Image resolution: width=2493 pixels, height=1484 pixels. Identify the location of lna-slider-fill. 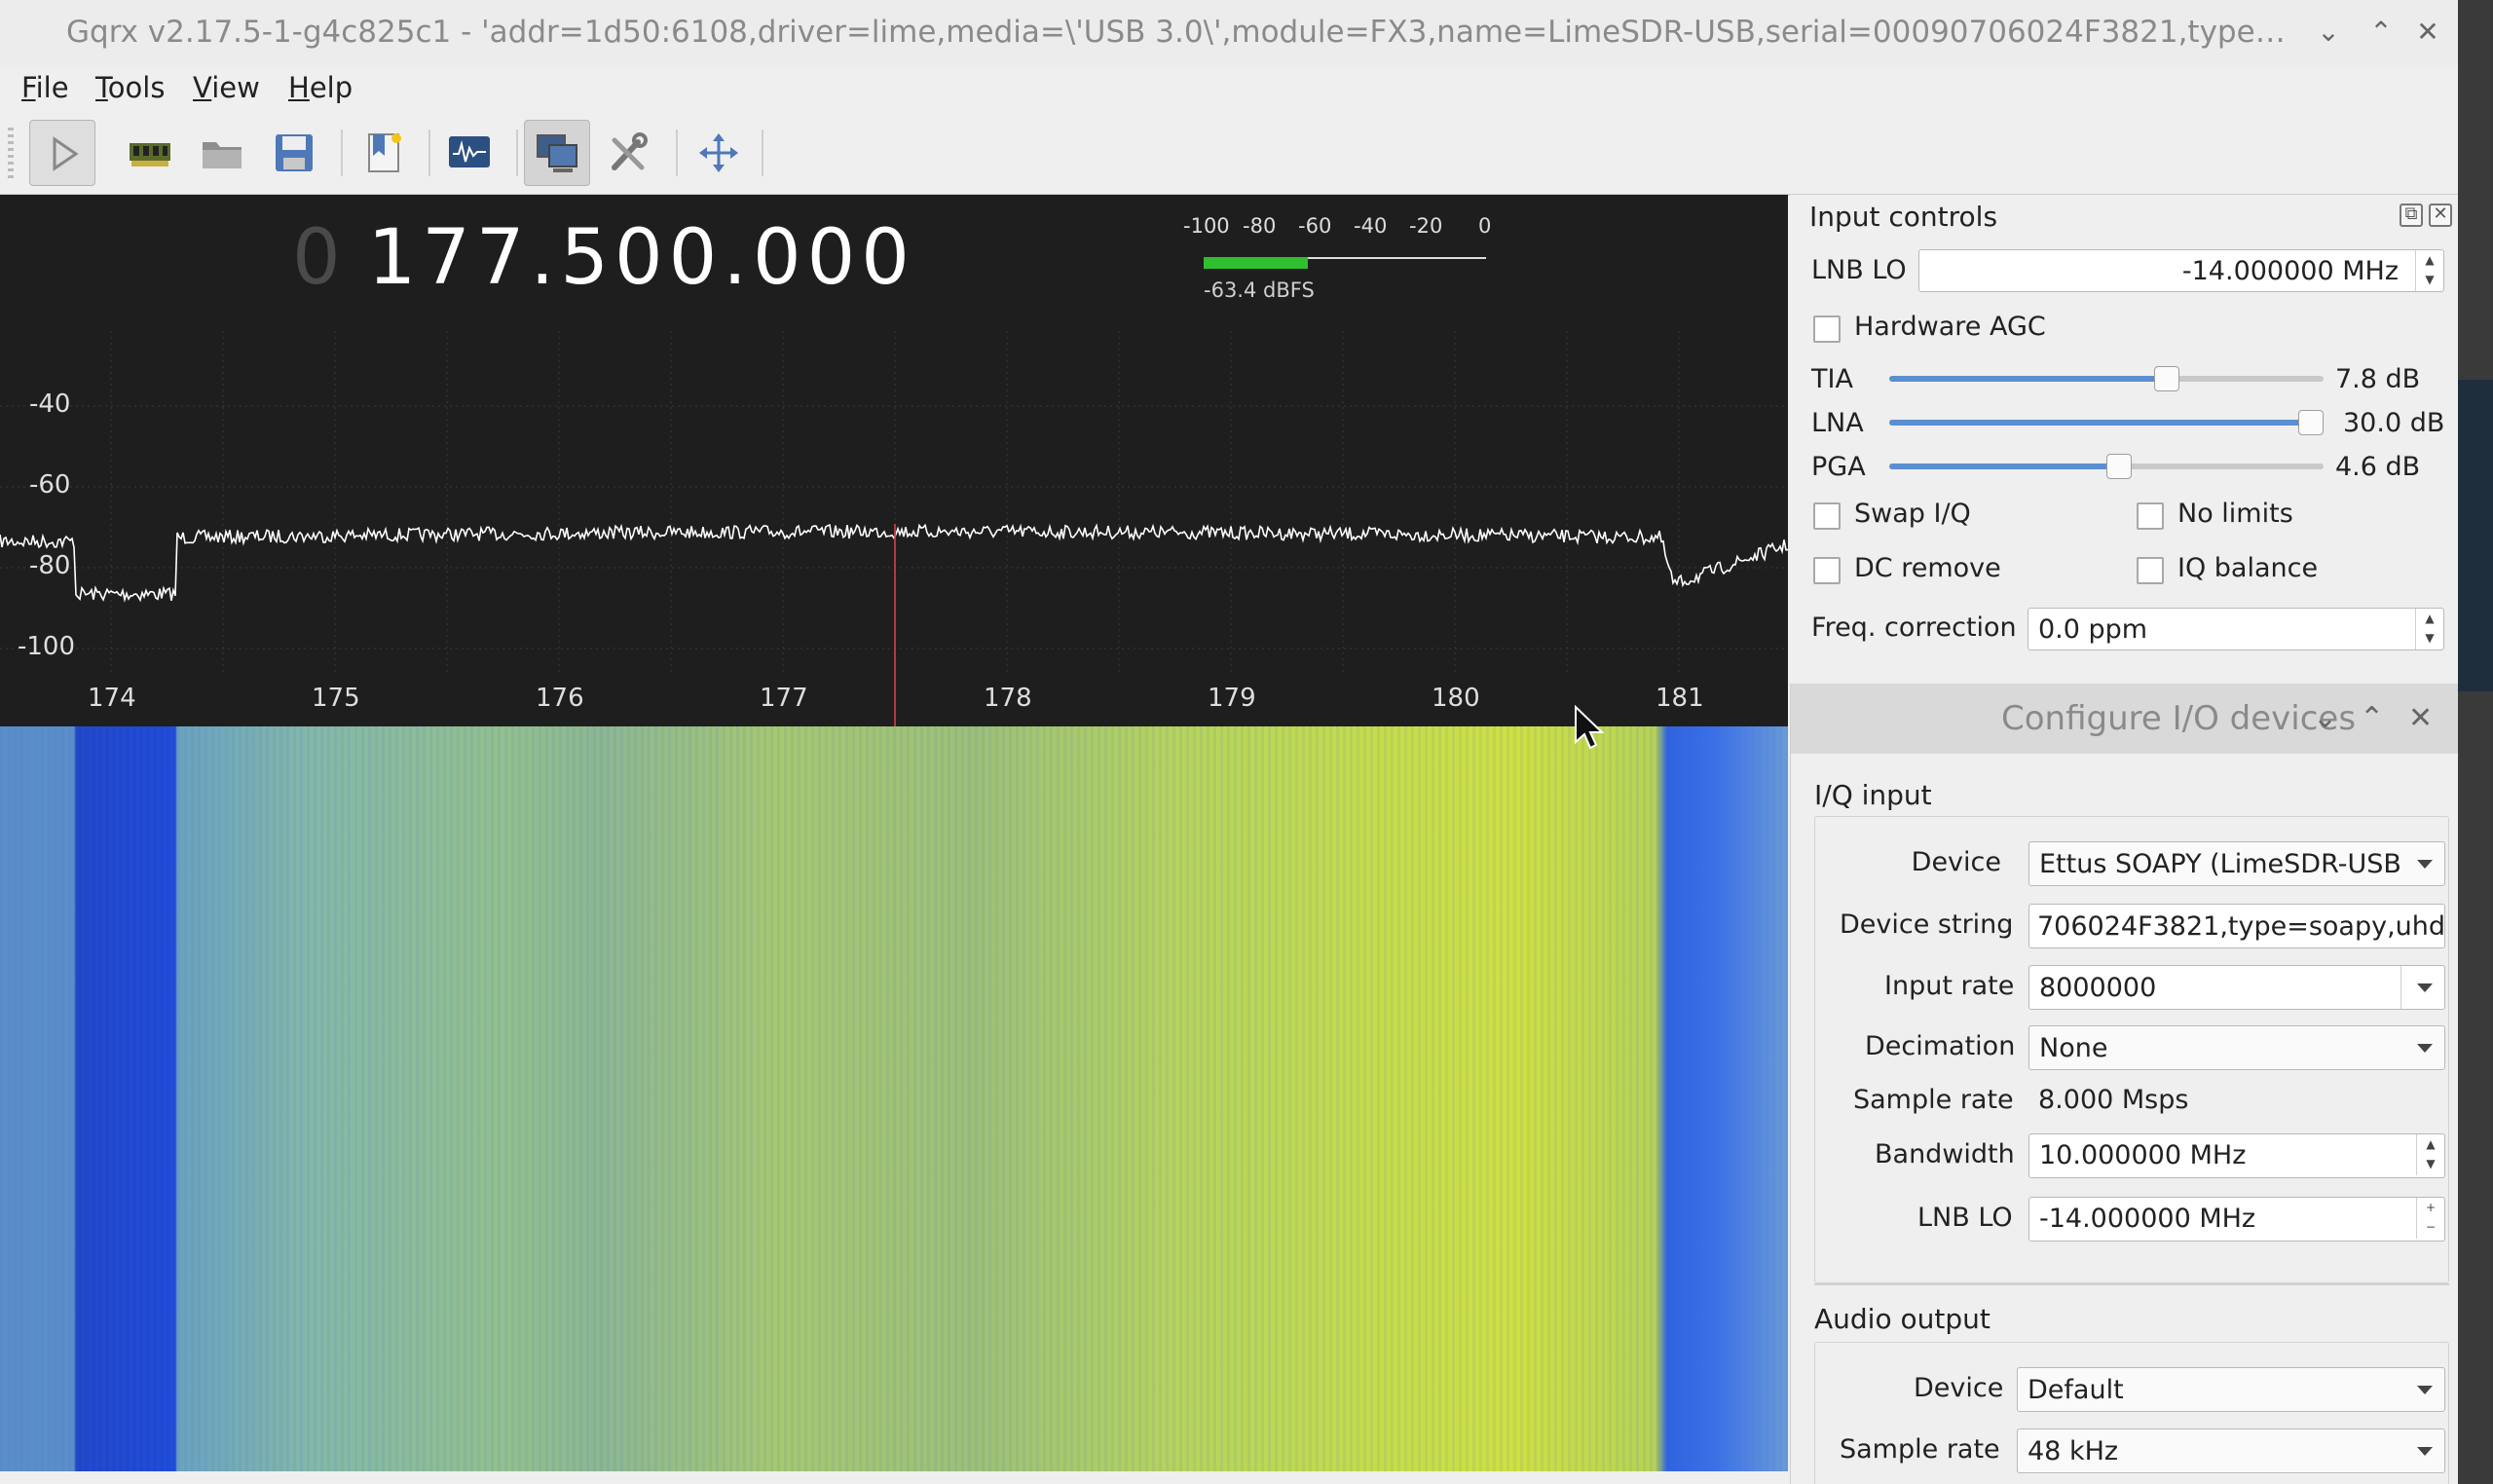
(2100, 423).